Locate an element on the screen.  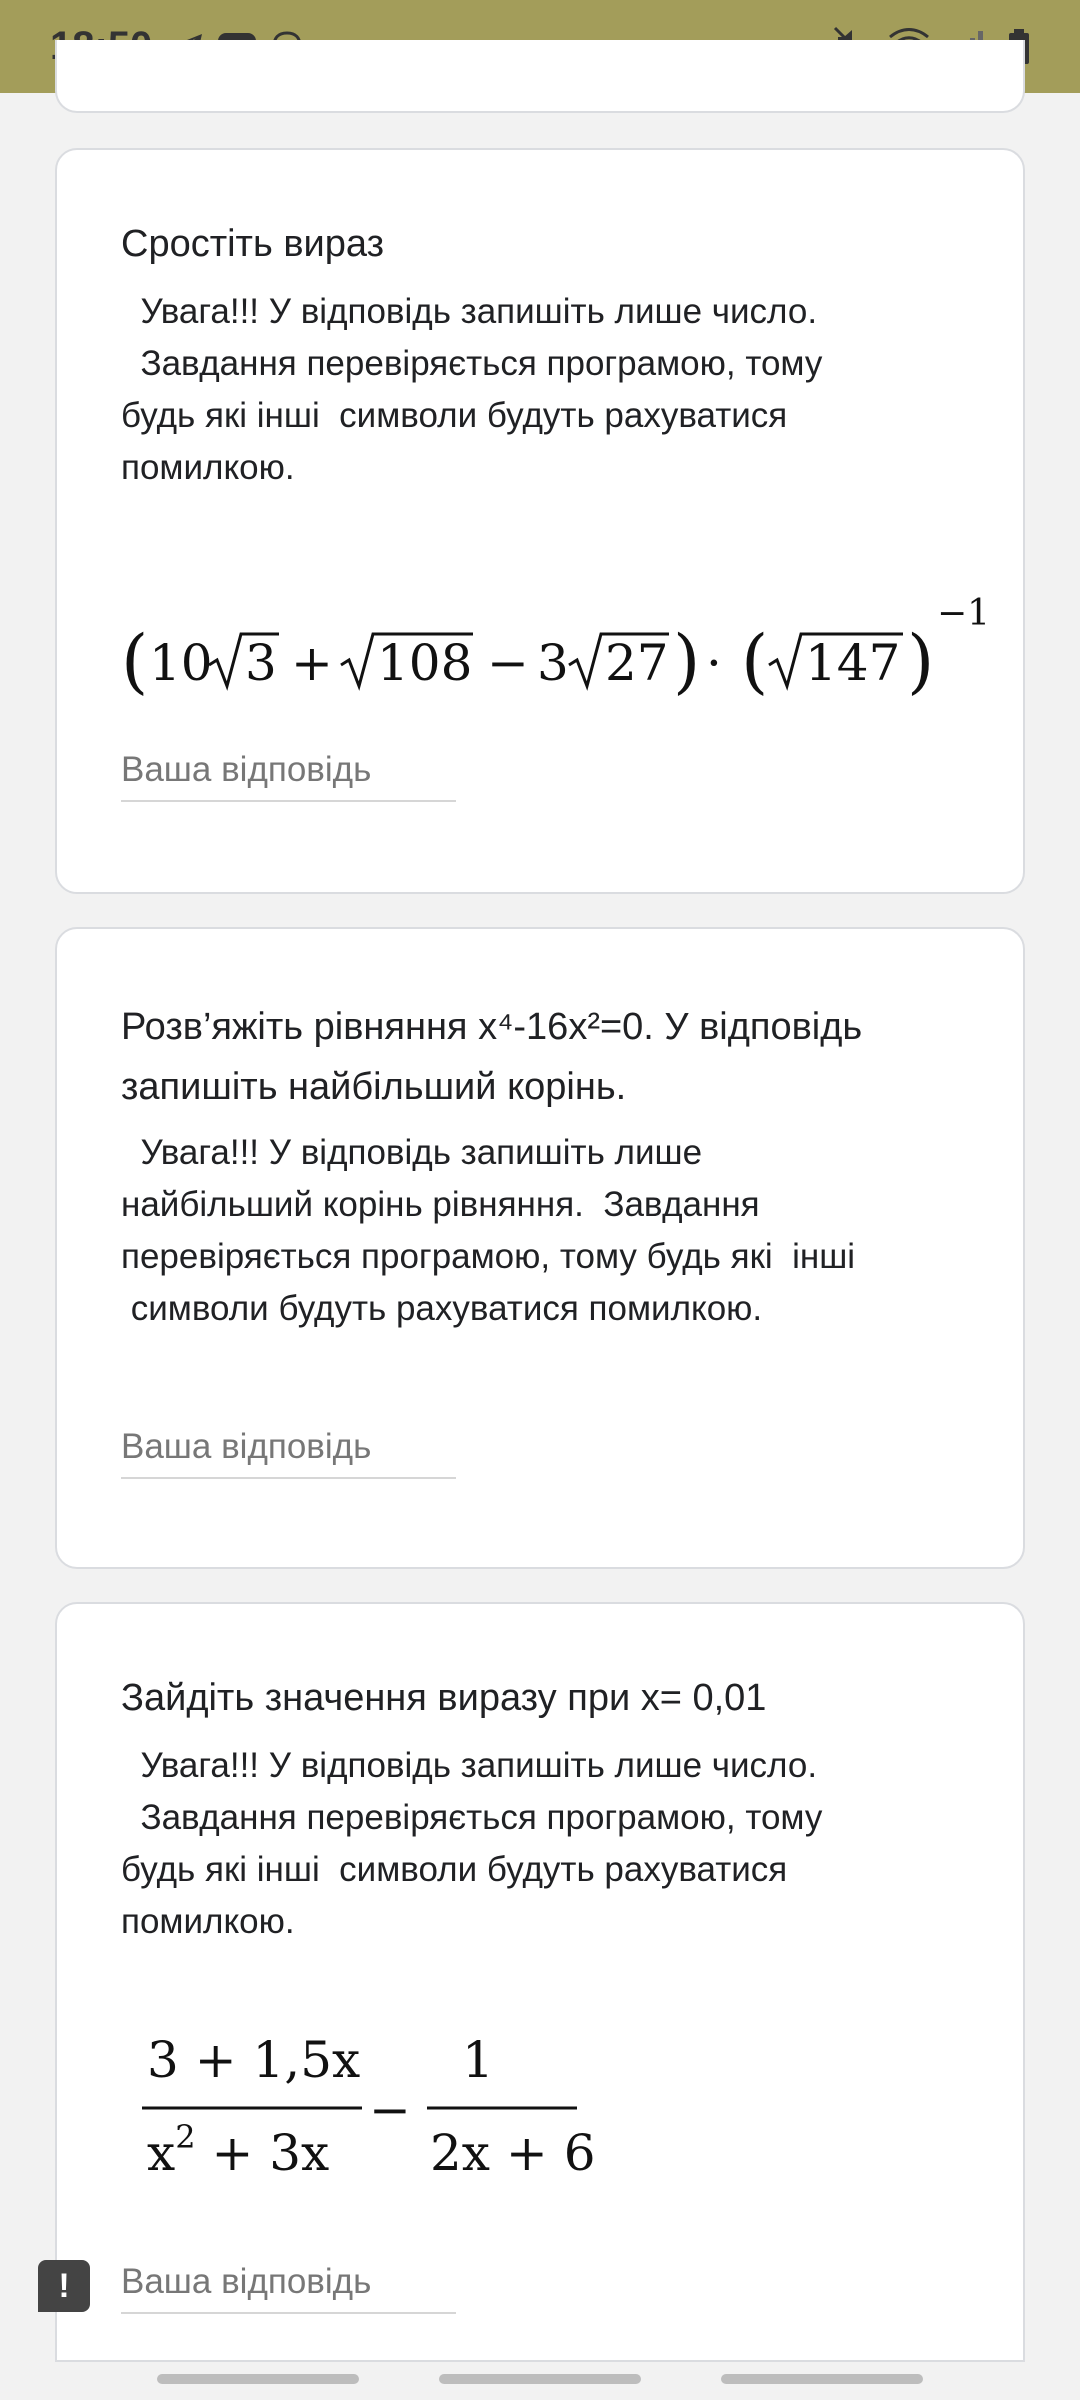
question-title: Сростіть вираз is located at coordinates (252, 244).